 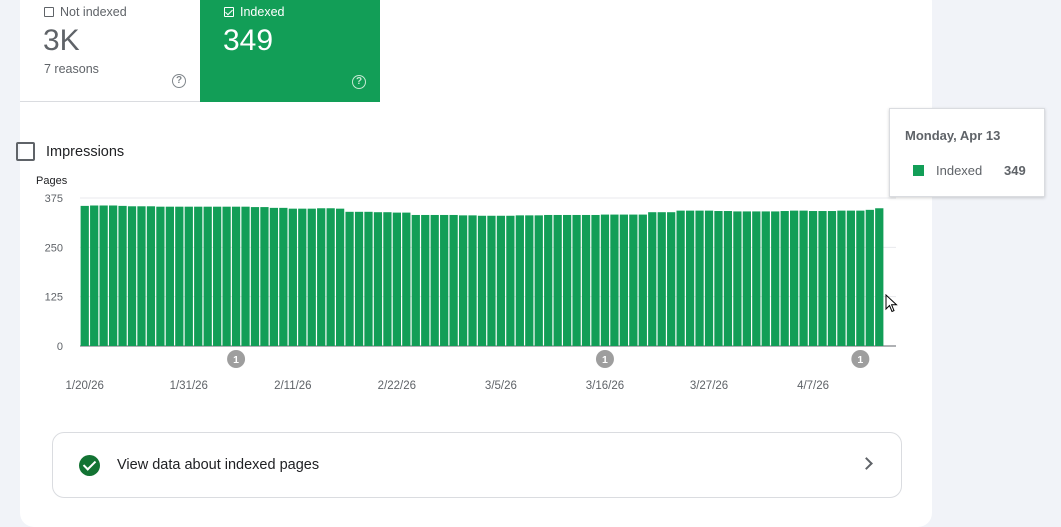 I want to click on mouse-cursor-icon, so click(x=891, y=303).